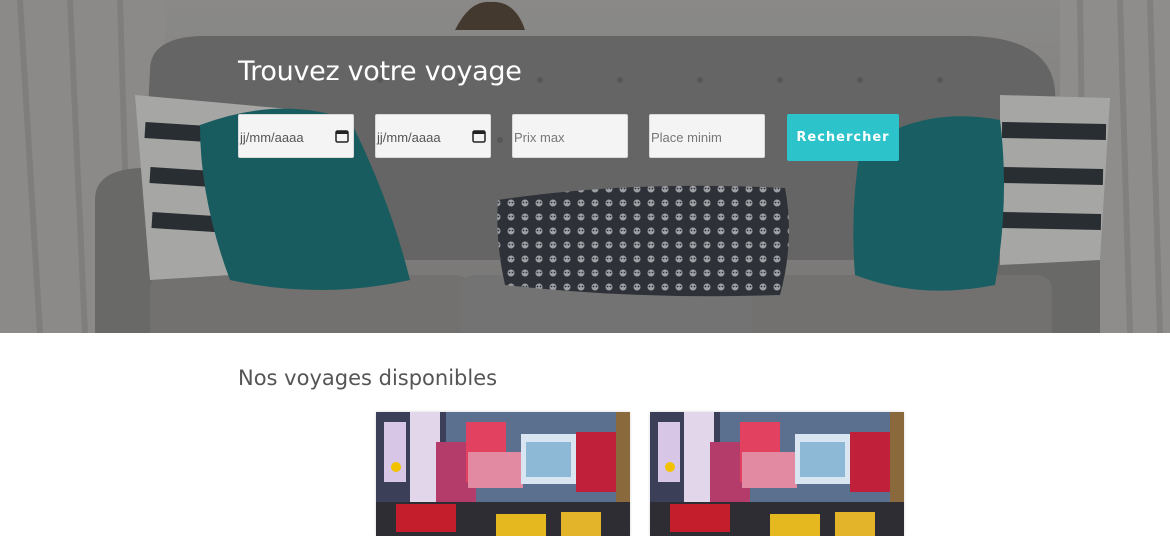 The image size is (1170, 536). Describe the element at coordinates (843, 137) in the screenshot. I see `search-button: Rechercher` at that location.